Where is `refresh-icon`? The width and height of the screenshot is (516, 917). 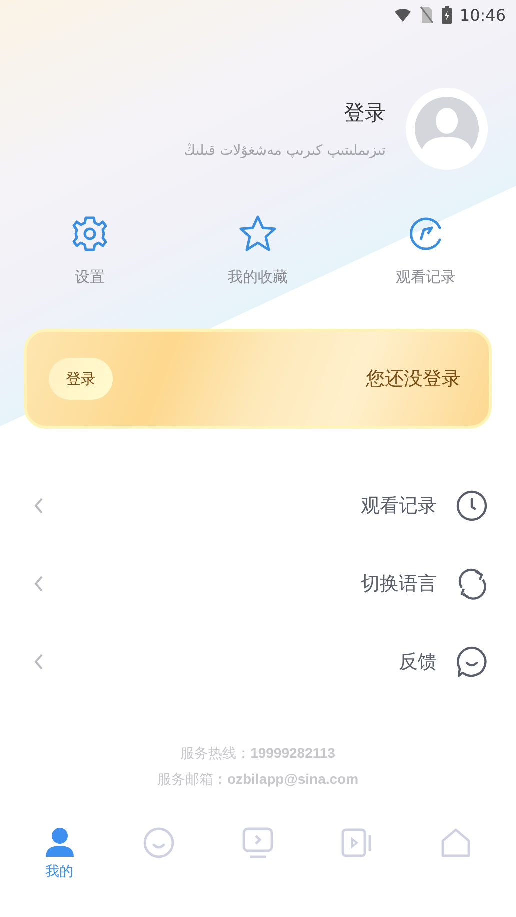
refresh-icon is located at coordinates (472, 584).